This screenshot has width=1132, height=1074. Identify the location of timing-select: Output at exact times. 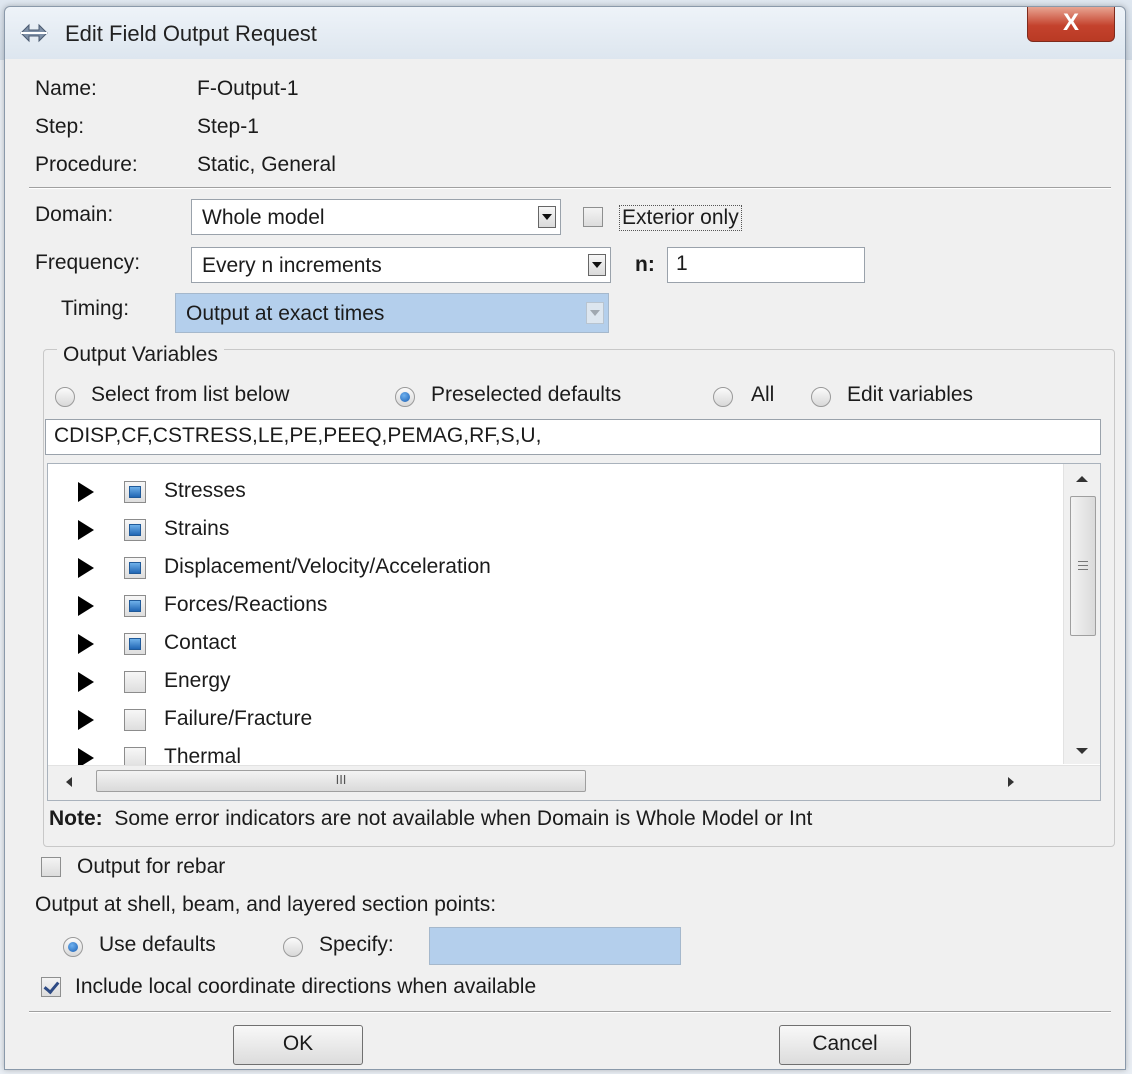
(392, 313).